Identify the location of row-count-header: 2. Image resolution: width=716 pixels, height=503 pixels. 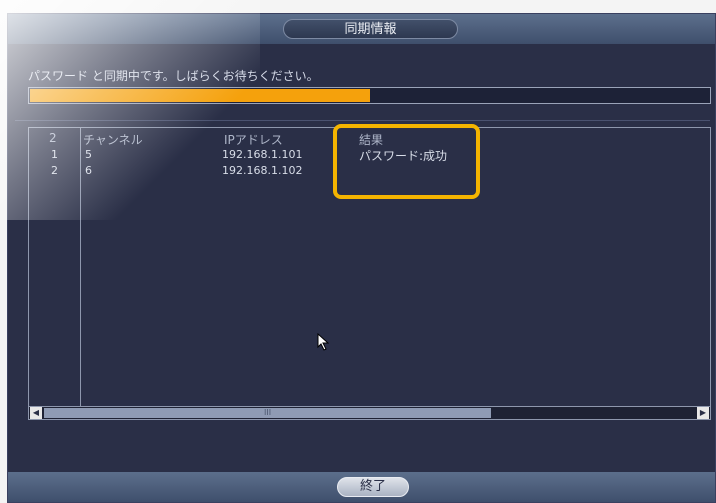
(53, 138).